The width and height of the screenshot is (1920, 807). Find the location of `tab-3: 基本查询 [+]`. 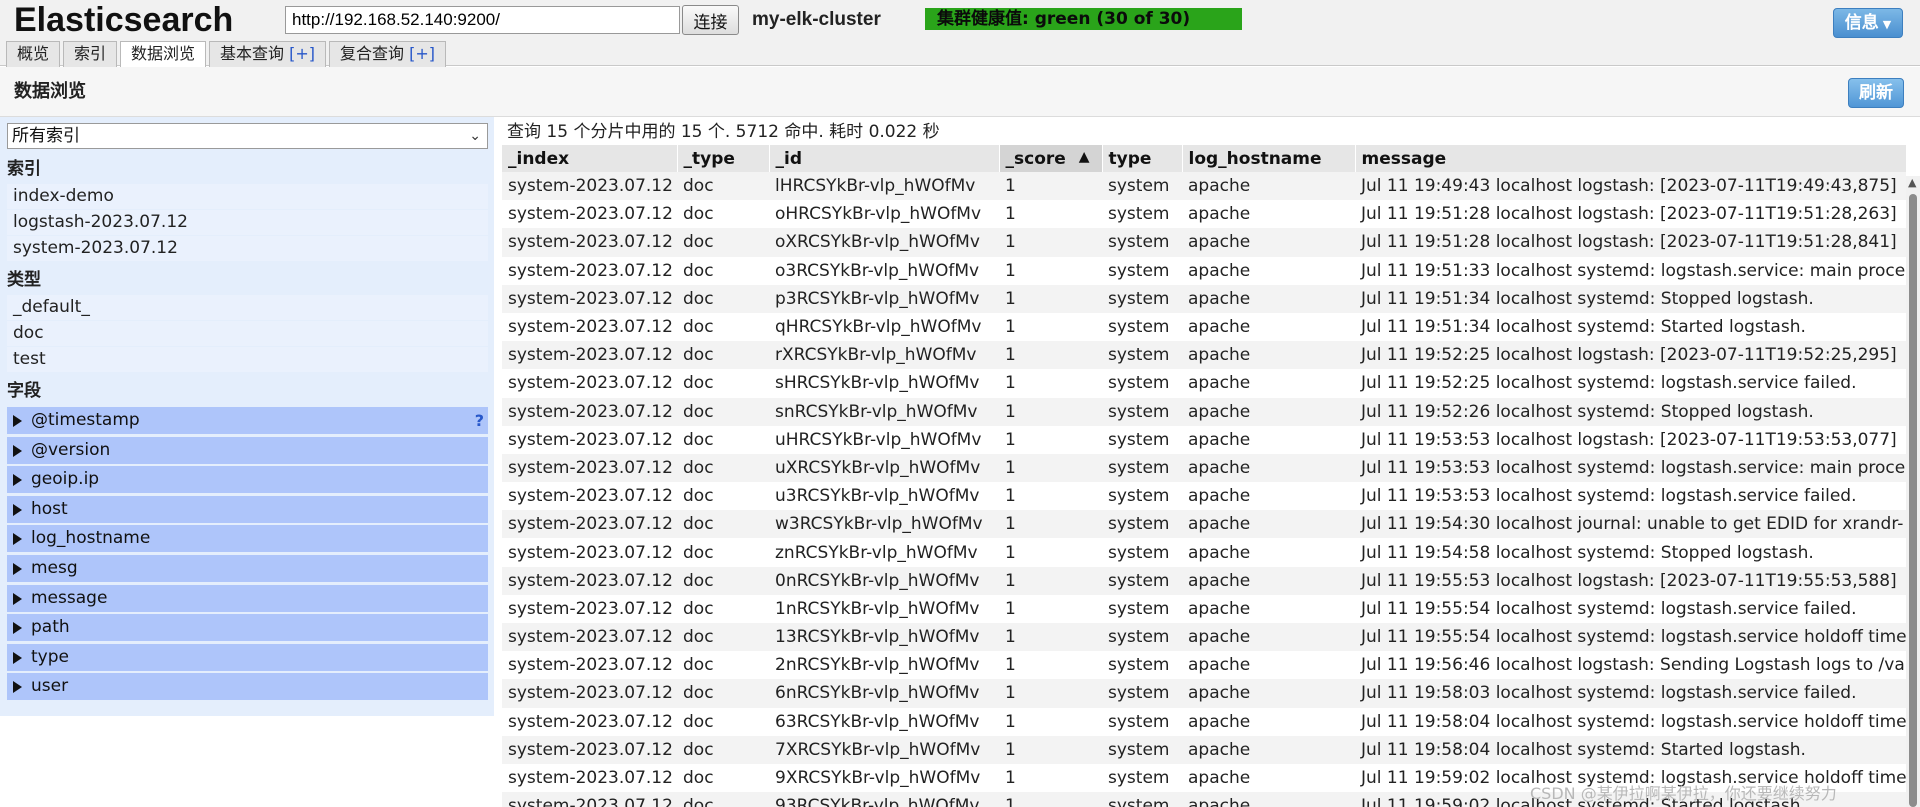

tab-3: 基本查询 [+] is located at coordinates (268, 54).